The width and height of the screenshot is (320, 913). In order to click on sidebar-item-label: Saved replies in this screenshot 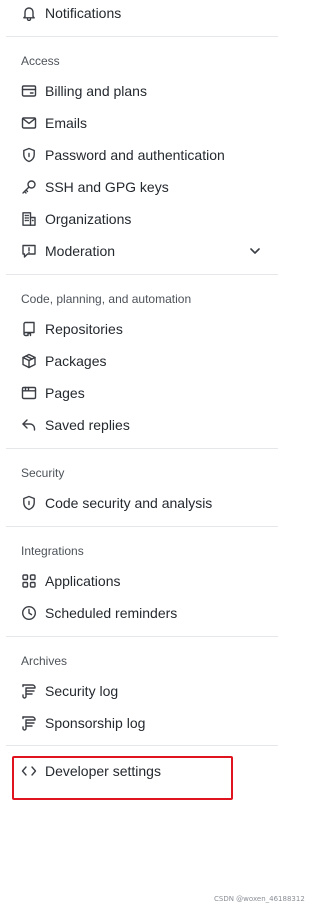, I will do `click(87, 425)`.